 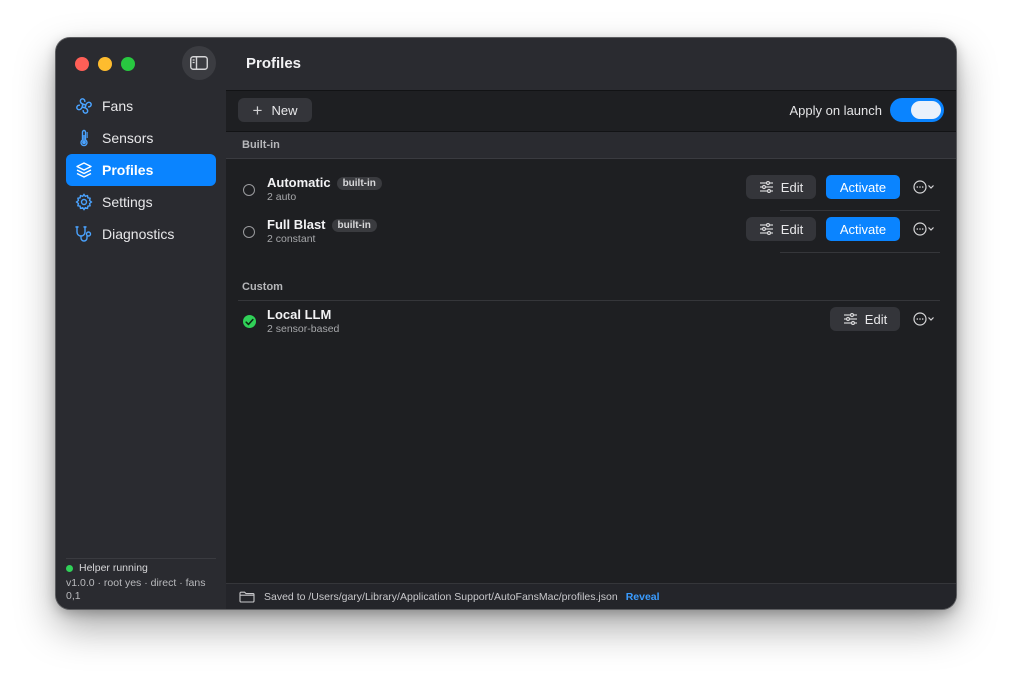 What do you see at coordinates (591, 111) in the screenshot?
I see `toolbar: + New Apply on launch` at bounding box center [591, 111].